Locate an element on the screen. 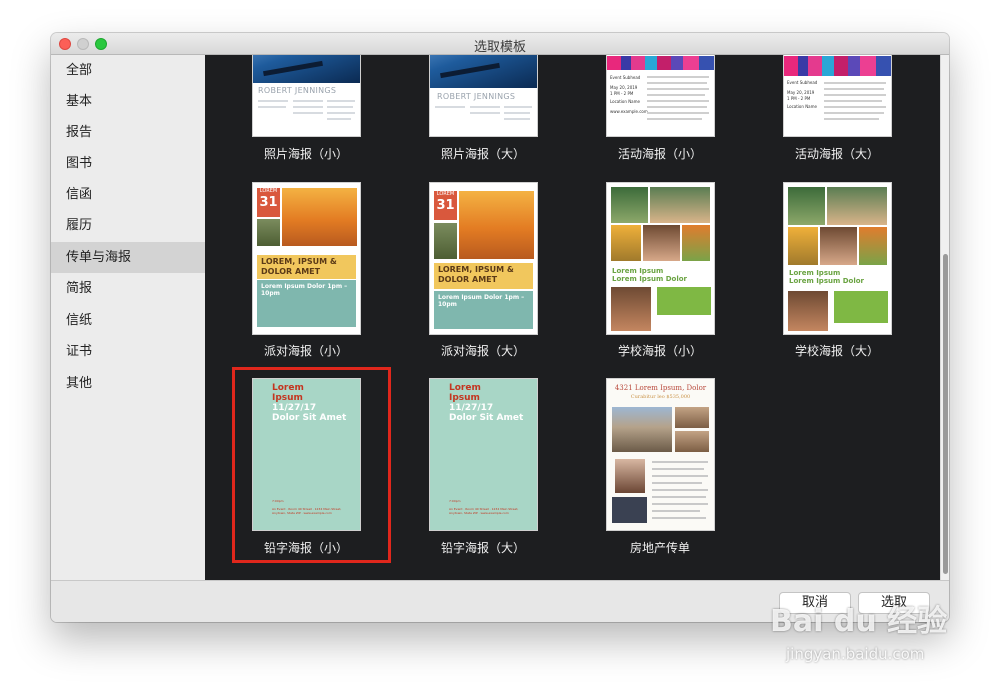 This screenshot has height=689, width=1000. window-title: 选取模板 is located at coordinates (499, 47).